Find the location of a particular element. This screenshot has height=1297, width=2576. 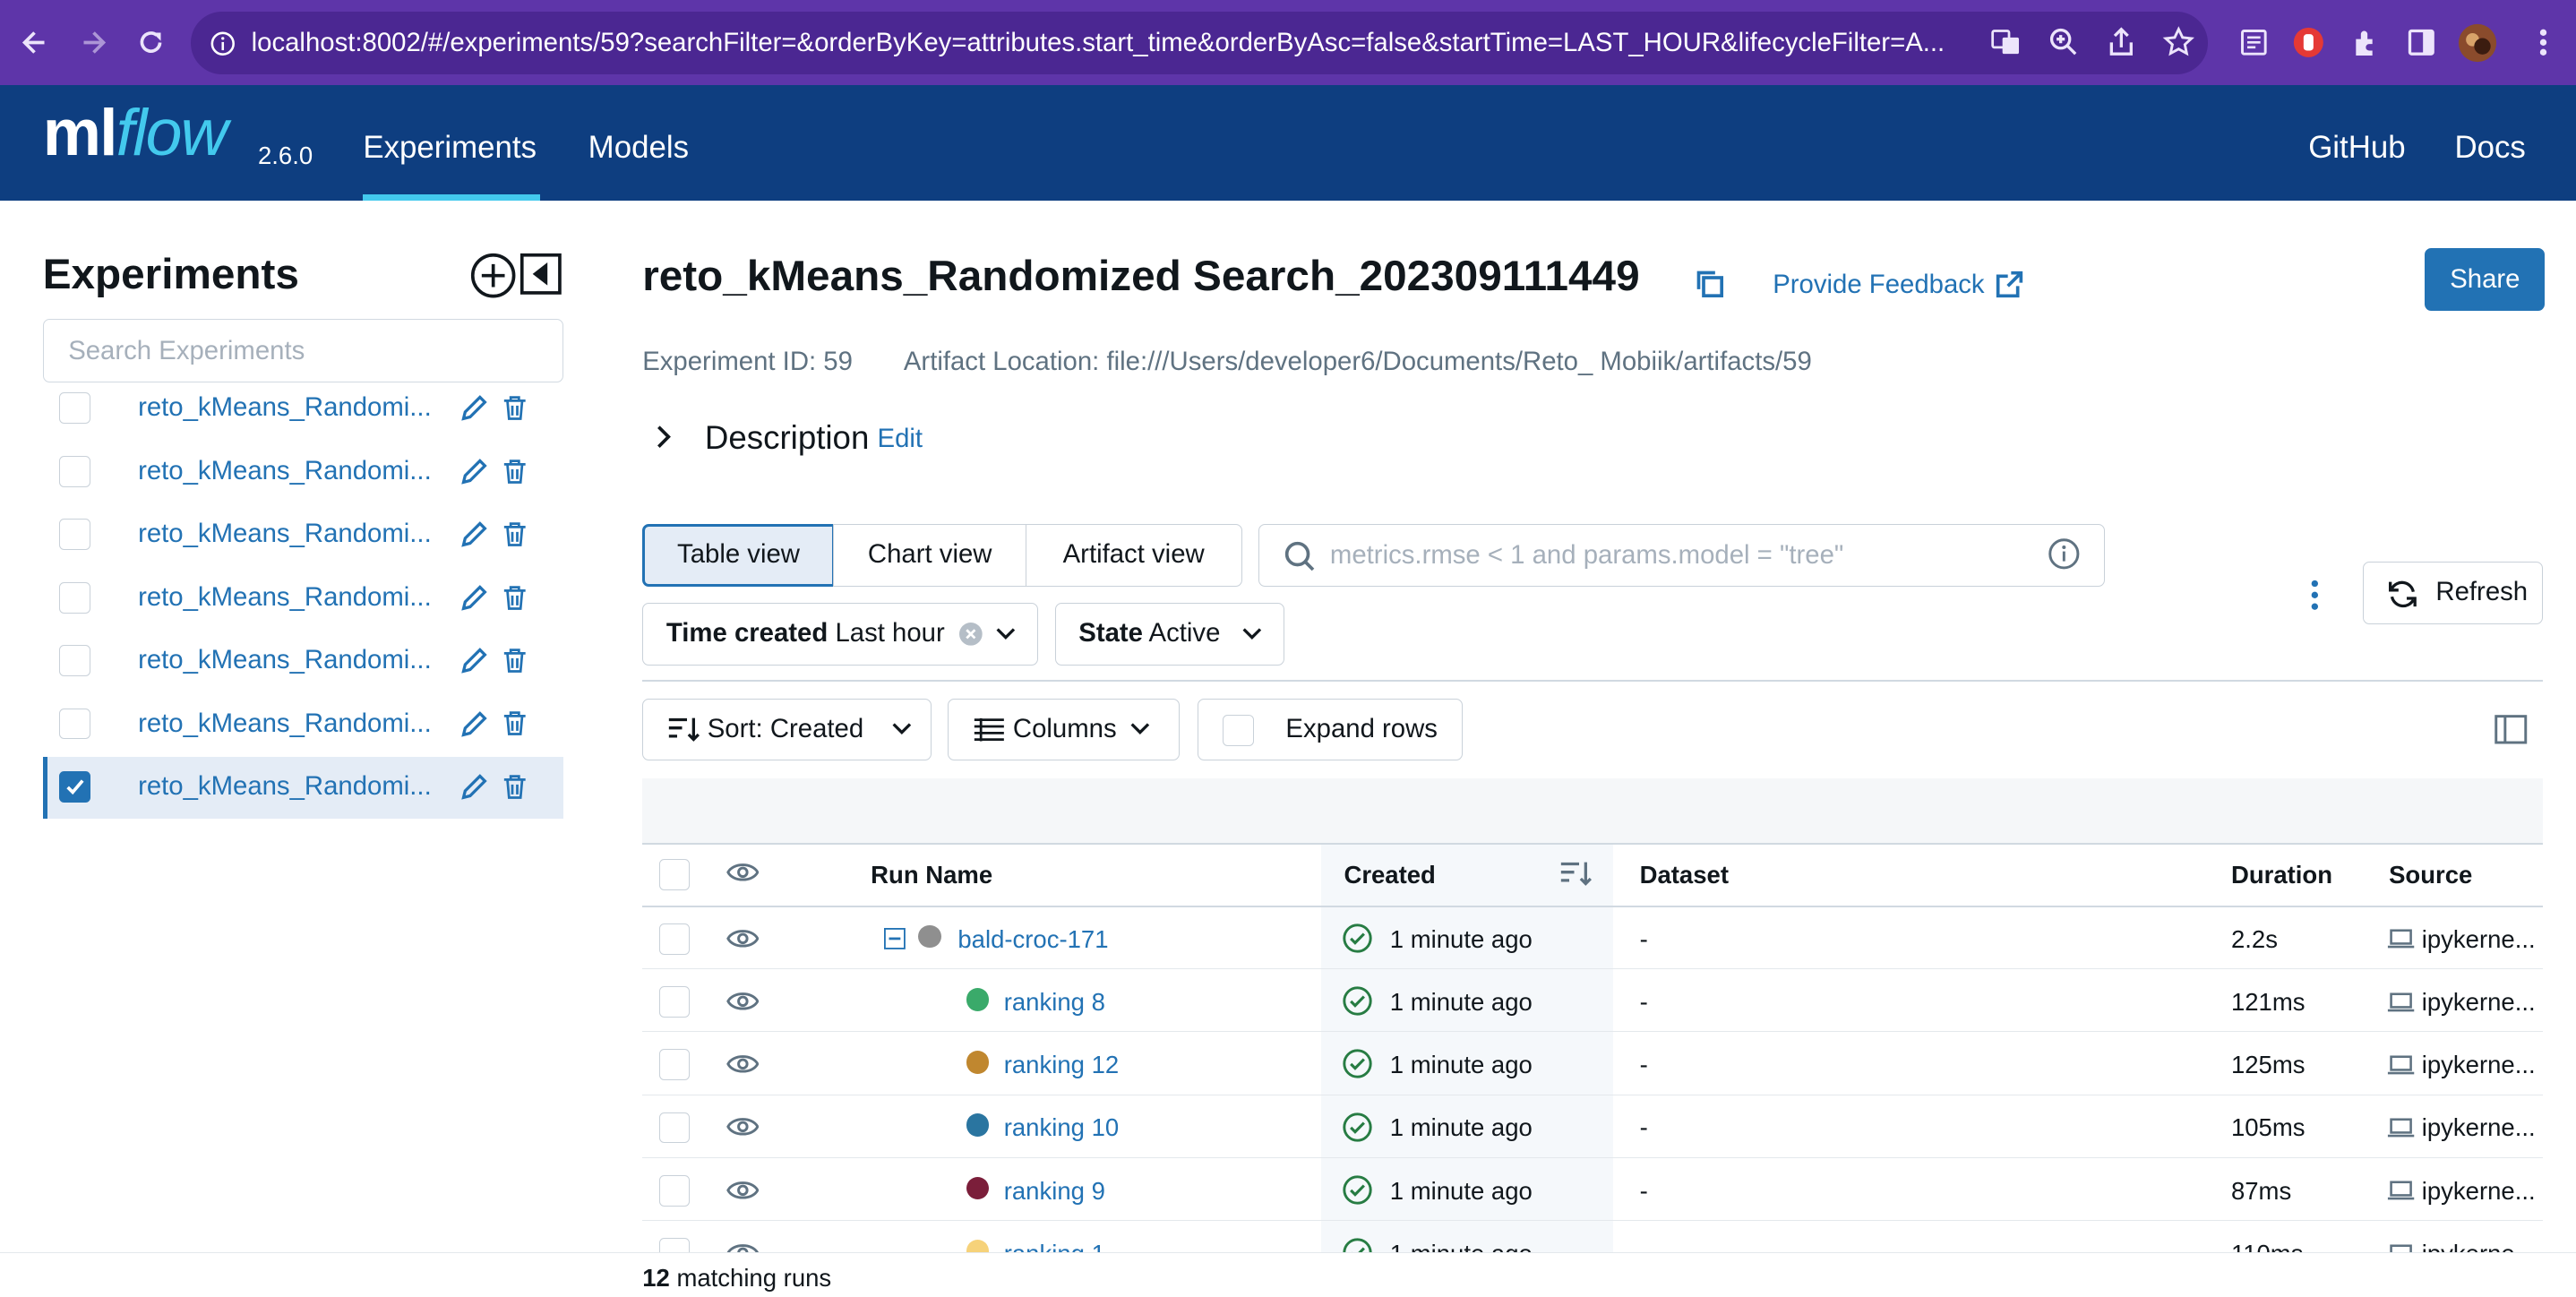

add-experiment-icon is located at coordinates (493, 275).